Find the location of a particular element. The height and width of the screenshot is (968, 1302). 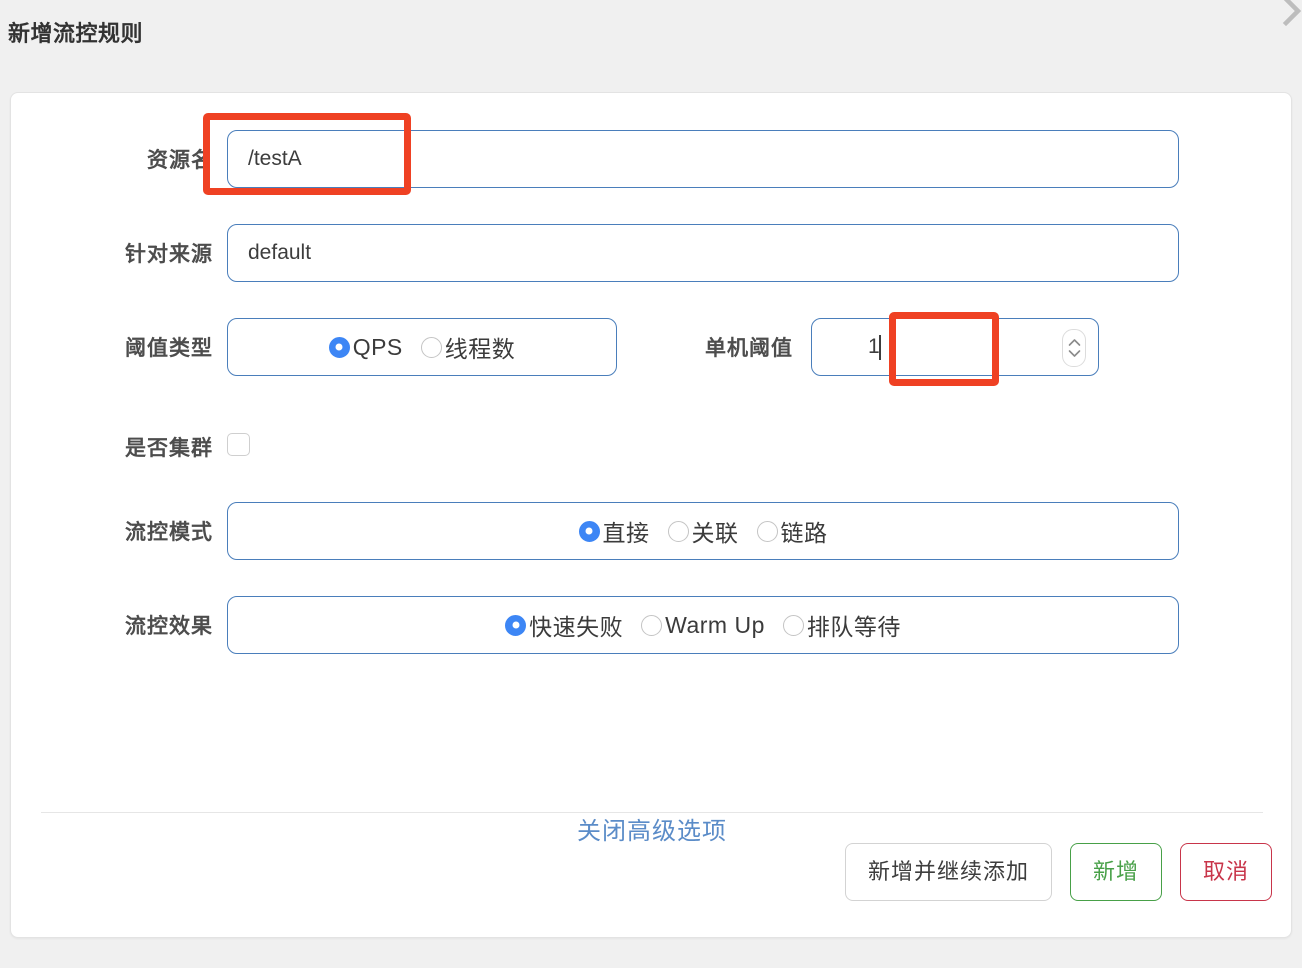

label-strategy: 流控模式 is located at coordinates (169, 532).